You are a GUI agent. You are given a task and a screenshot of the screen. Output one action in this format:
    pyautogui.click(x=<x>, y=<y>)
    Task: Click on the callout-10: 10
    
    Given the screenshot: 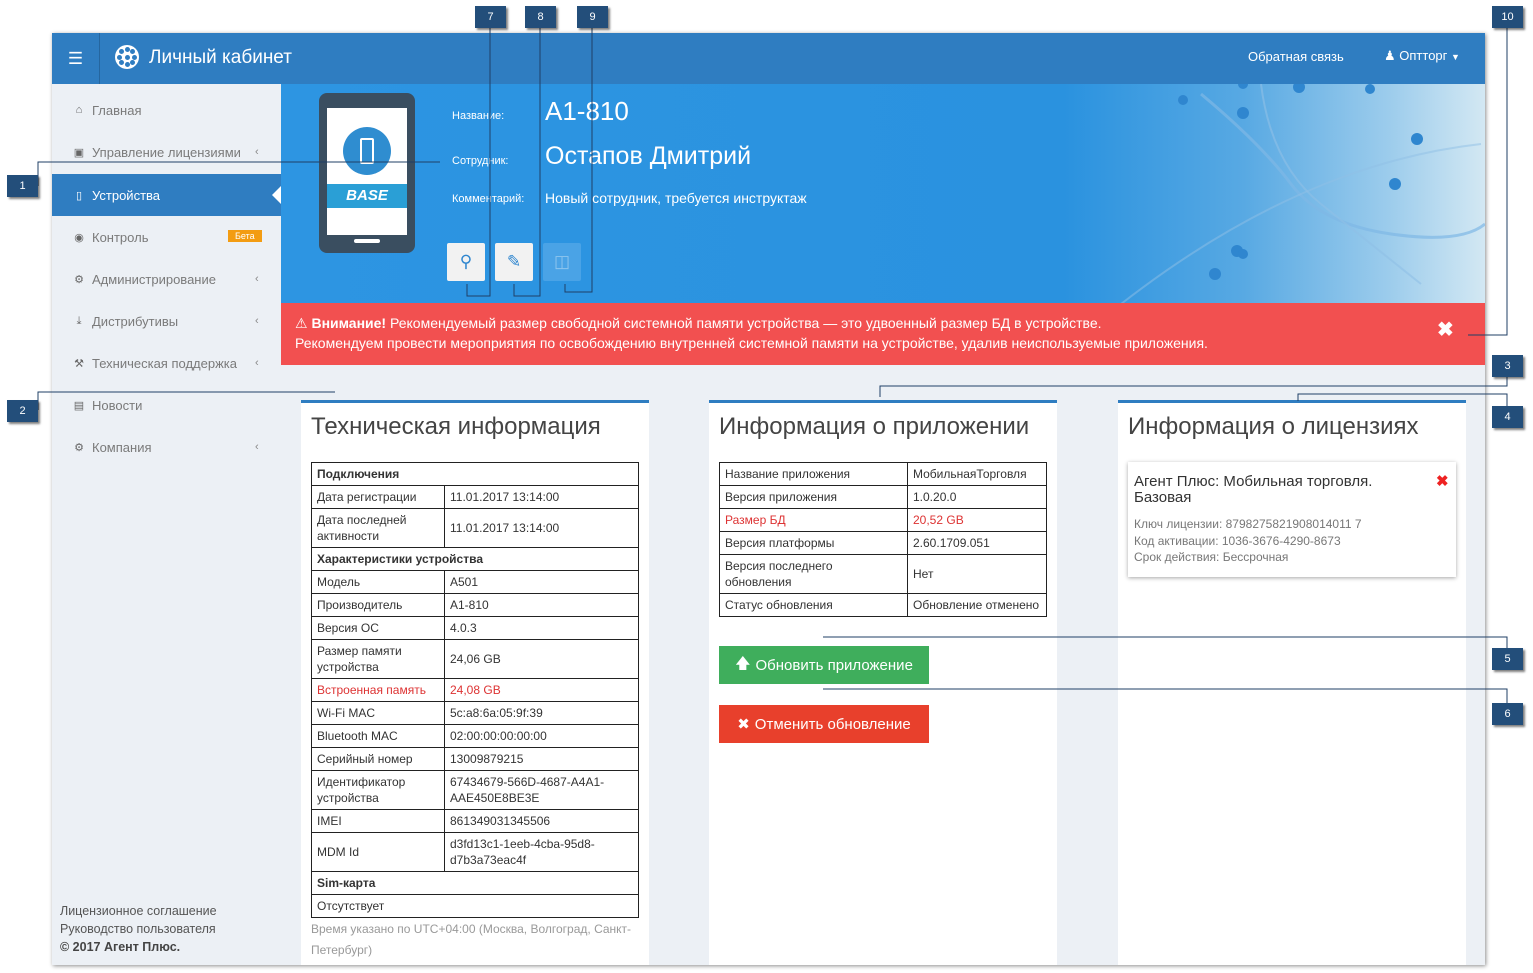 What is the action you would take?
    pyautogui.click(x=1507, y=17)
    